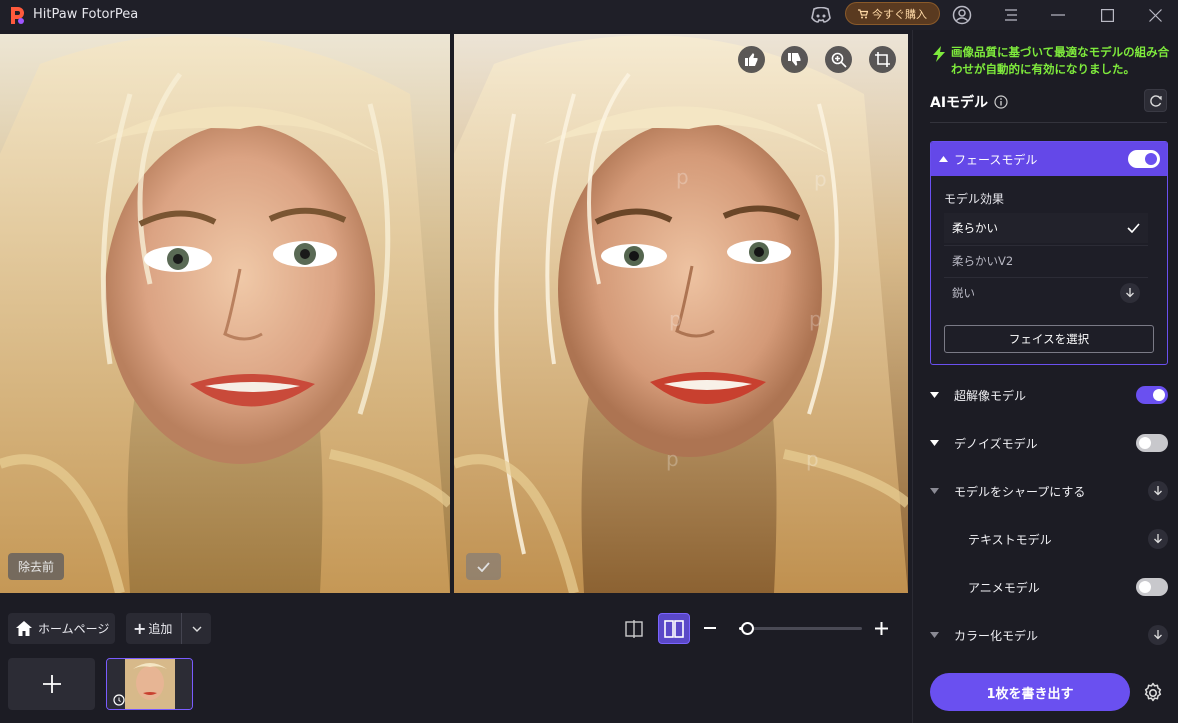  I want to click on thumbs-down-button, so click(794, 59).